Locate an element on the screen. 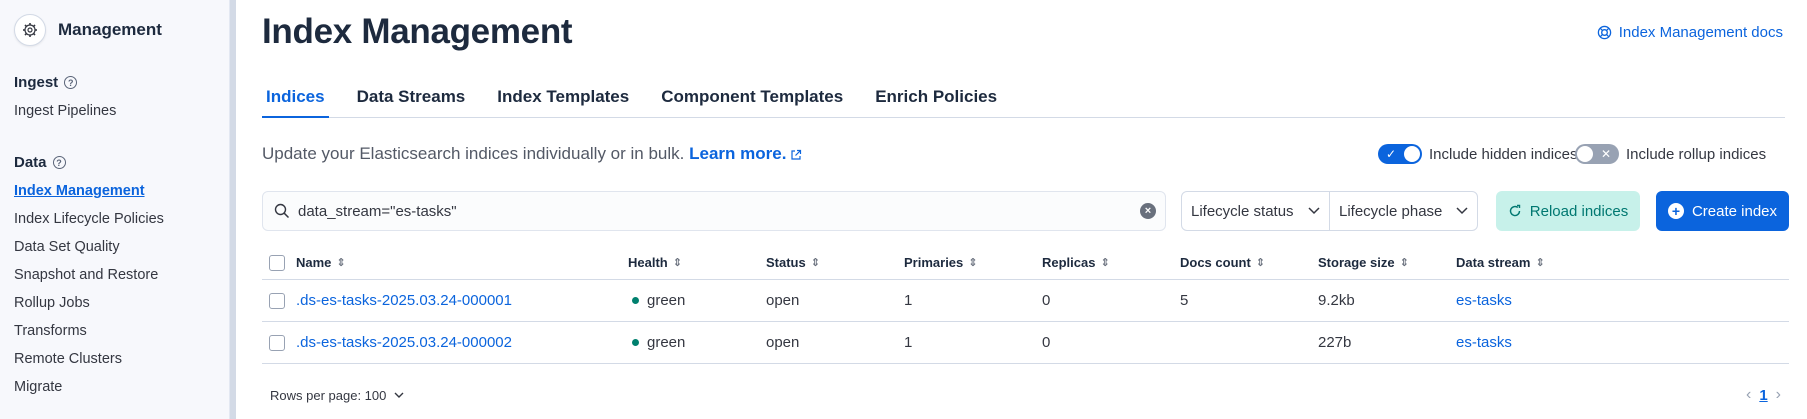 This screenshot has height=419, width=1807. rows-per-page-label: Rows per page: 100 is located at coordinates (328, 395).